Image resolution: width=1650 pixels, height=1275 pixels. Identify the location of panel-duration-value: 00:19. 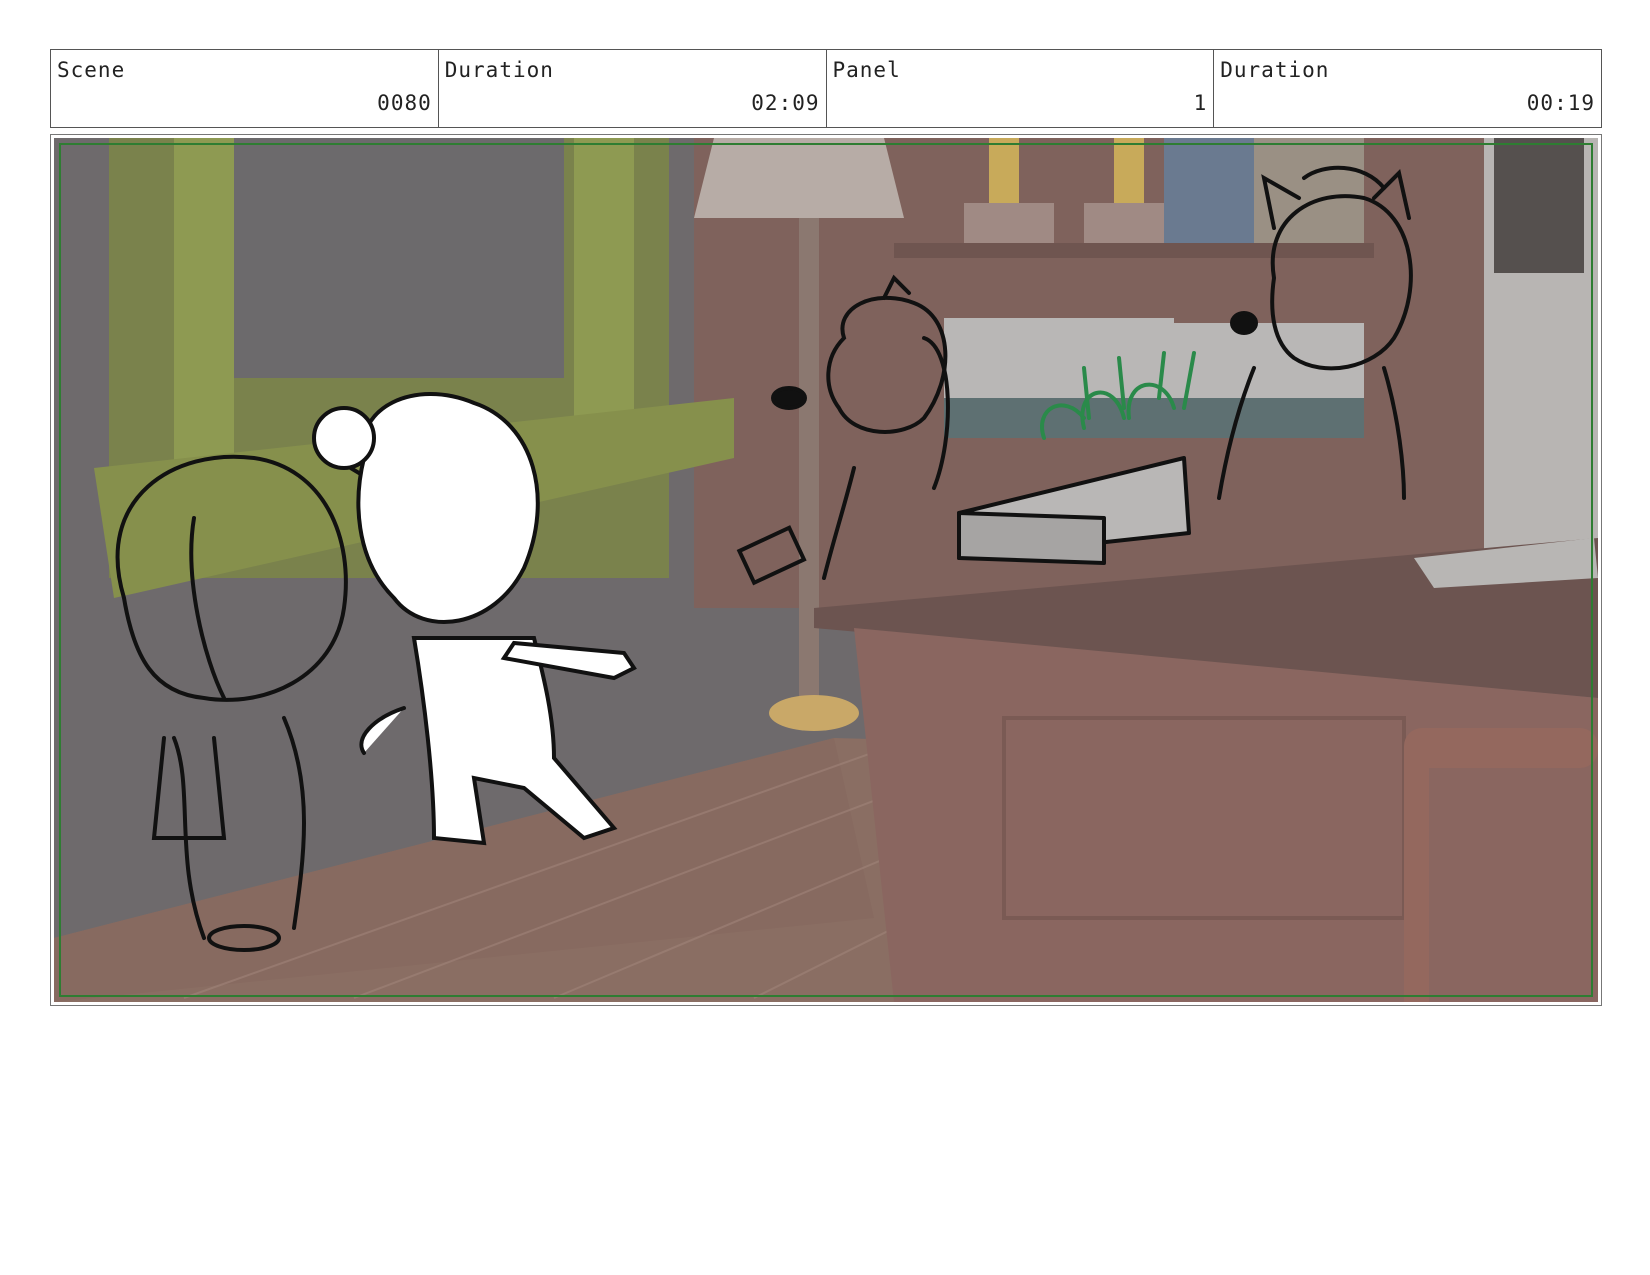
(1560, 103).